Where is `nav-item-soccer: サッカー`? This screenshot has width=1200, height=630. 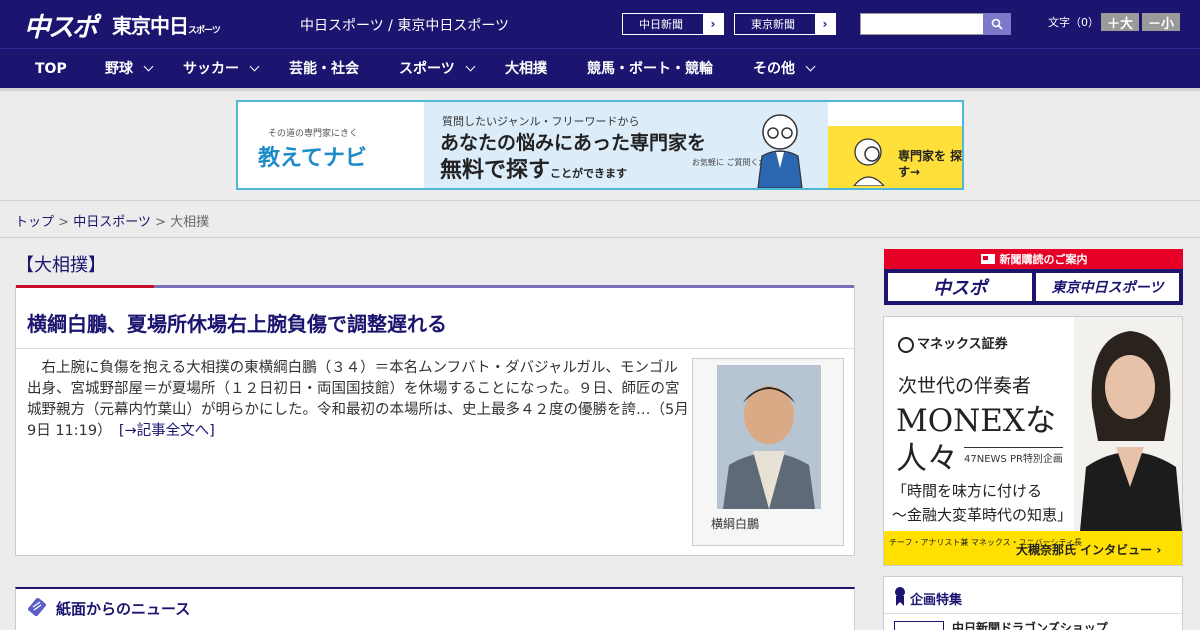
nav-item-soccer: サッカー is located at coordinates (221, 69).